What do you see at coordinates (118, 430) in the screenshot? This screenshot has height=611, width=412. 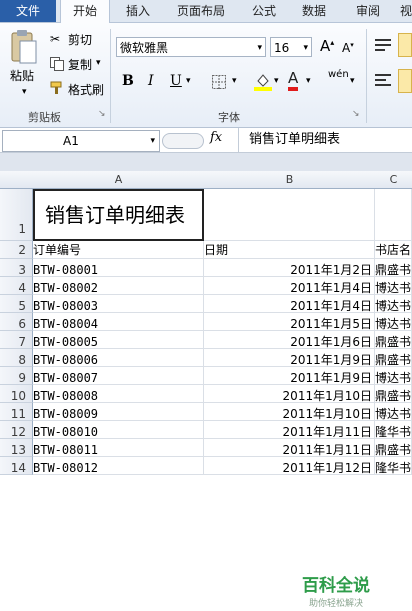 I see `cell-order-id: BTW-08010` at bounding box center [118, 430].